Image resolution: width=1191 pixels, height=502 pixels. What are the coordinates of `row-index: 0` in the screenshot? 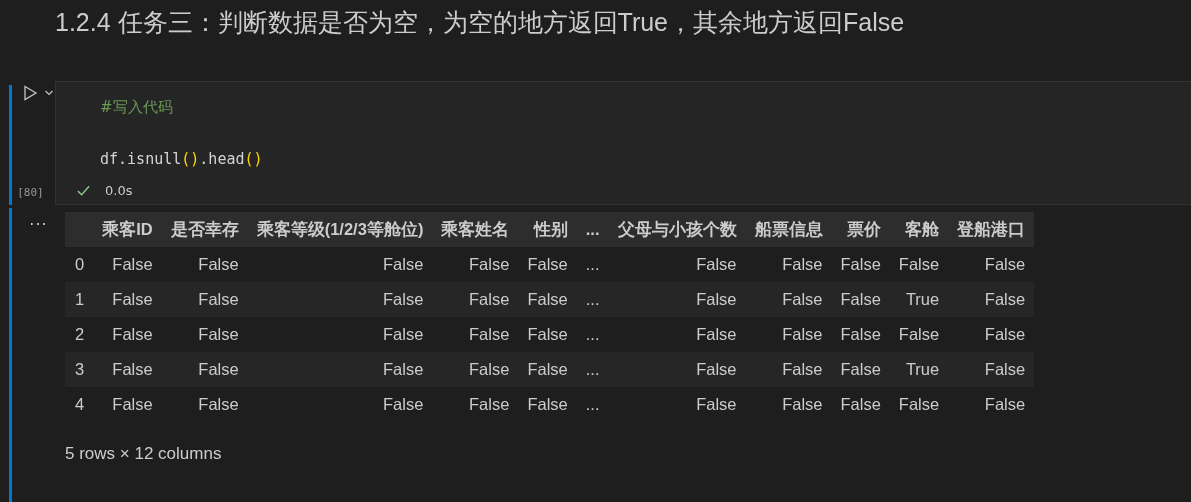 It's located at (79, 264).